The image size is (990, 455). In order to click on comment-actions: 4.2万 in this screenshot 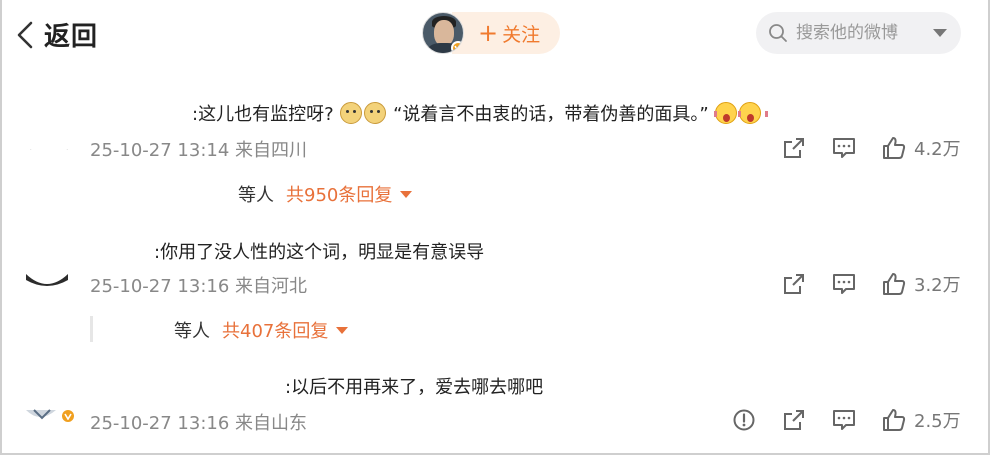, I will do `click(871, 148)`.